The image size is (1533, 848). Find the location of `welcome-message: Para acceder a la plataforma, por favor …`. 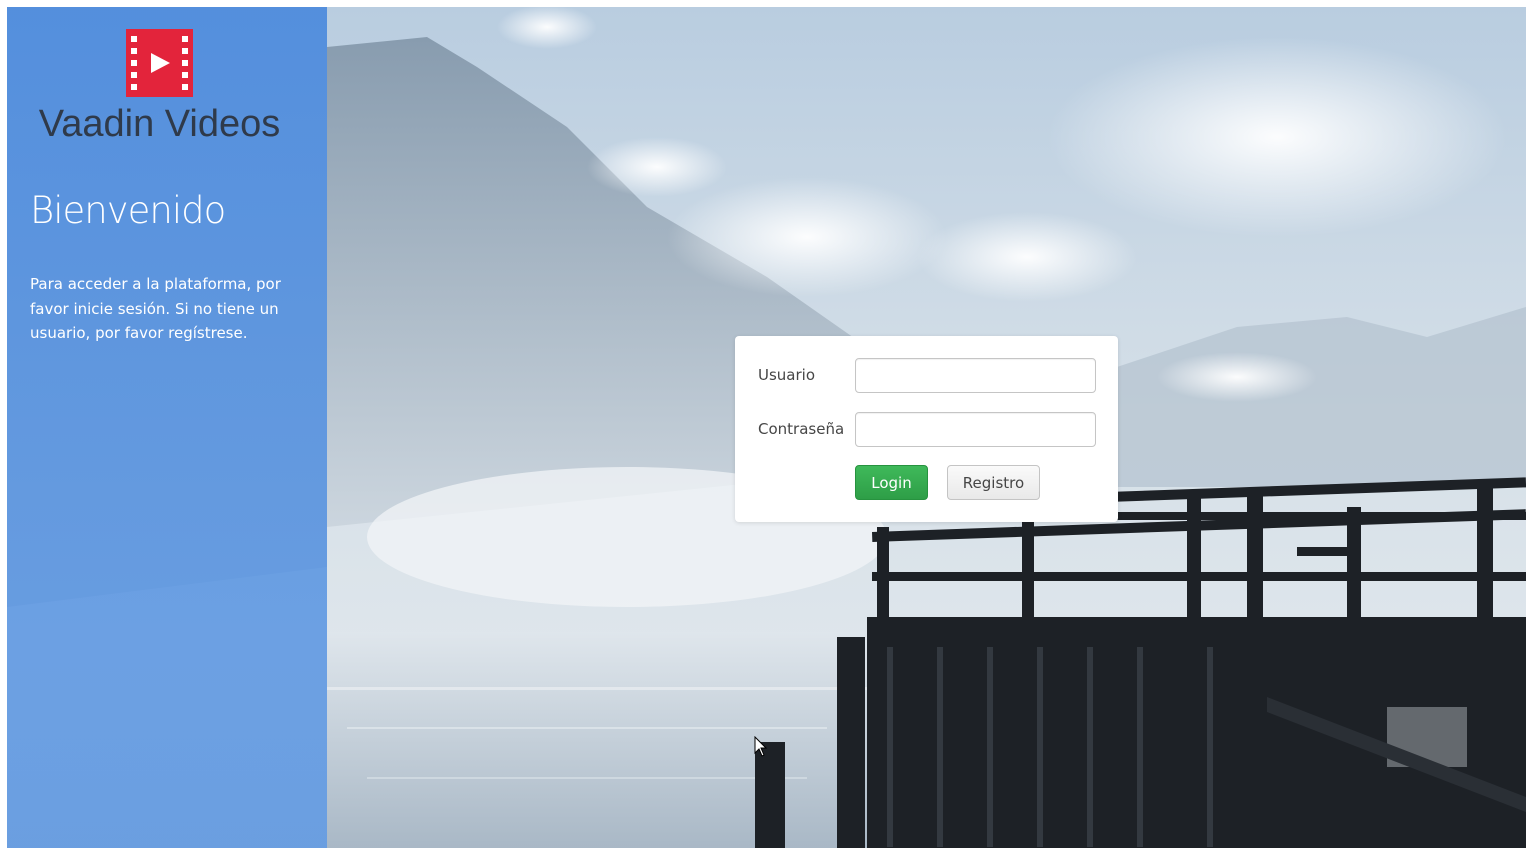

welcome-message: Para acceder a la plataforma, por favor … is located at coordinates (155, 308).